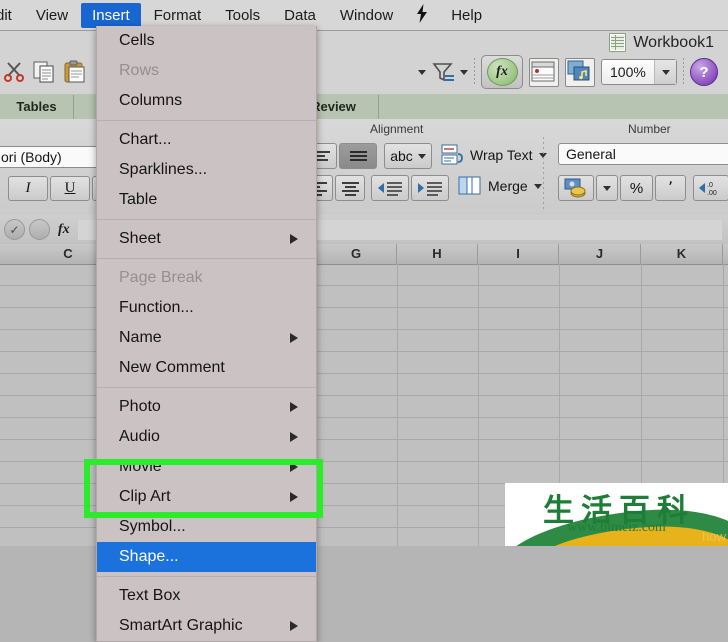 This screenshot has width=728, height=642. I want to click on column-header-i: I, so click(518, 254).